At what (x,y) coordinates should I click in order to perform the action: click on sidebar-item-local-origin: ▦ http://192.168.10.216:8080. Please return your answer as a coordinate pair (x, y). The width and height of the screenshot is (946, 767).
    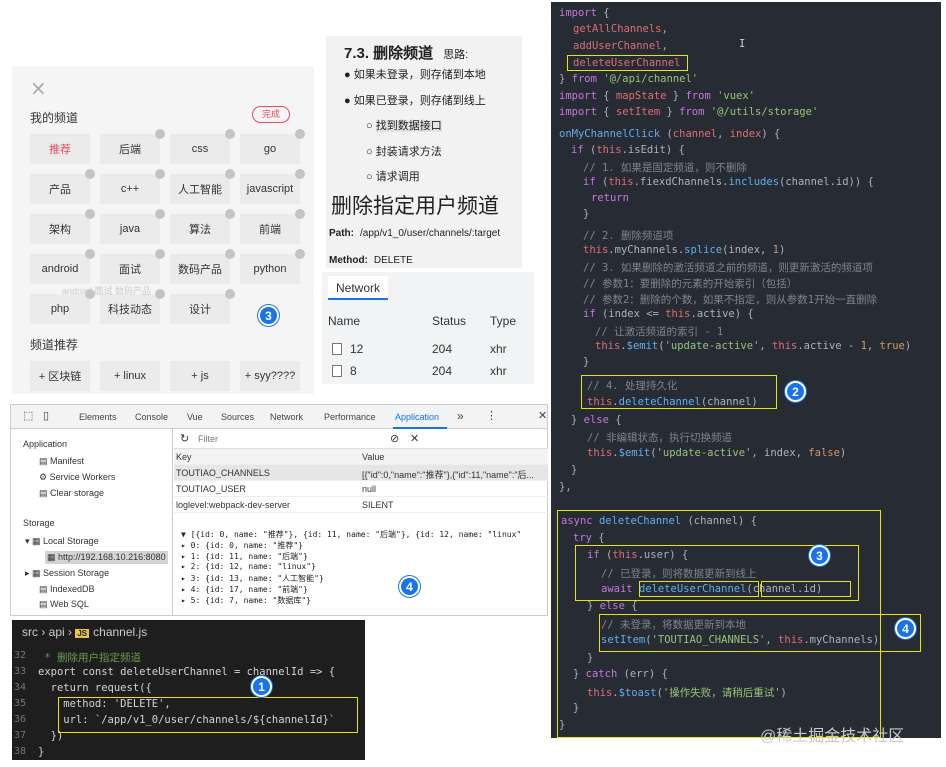
    Looking at the image, I should click on (106, 557).